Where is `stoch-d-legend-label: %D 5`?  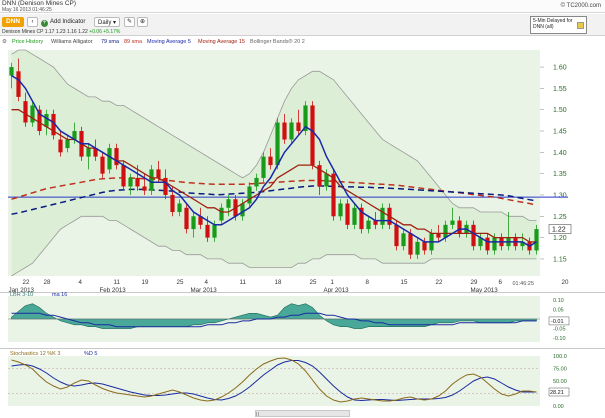
stoch-d-legend-label: %D 5 is located at coordinates (90, 354).